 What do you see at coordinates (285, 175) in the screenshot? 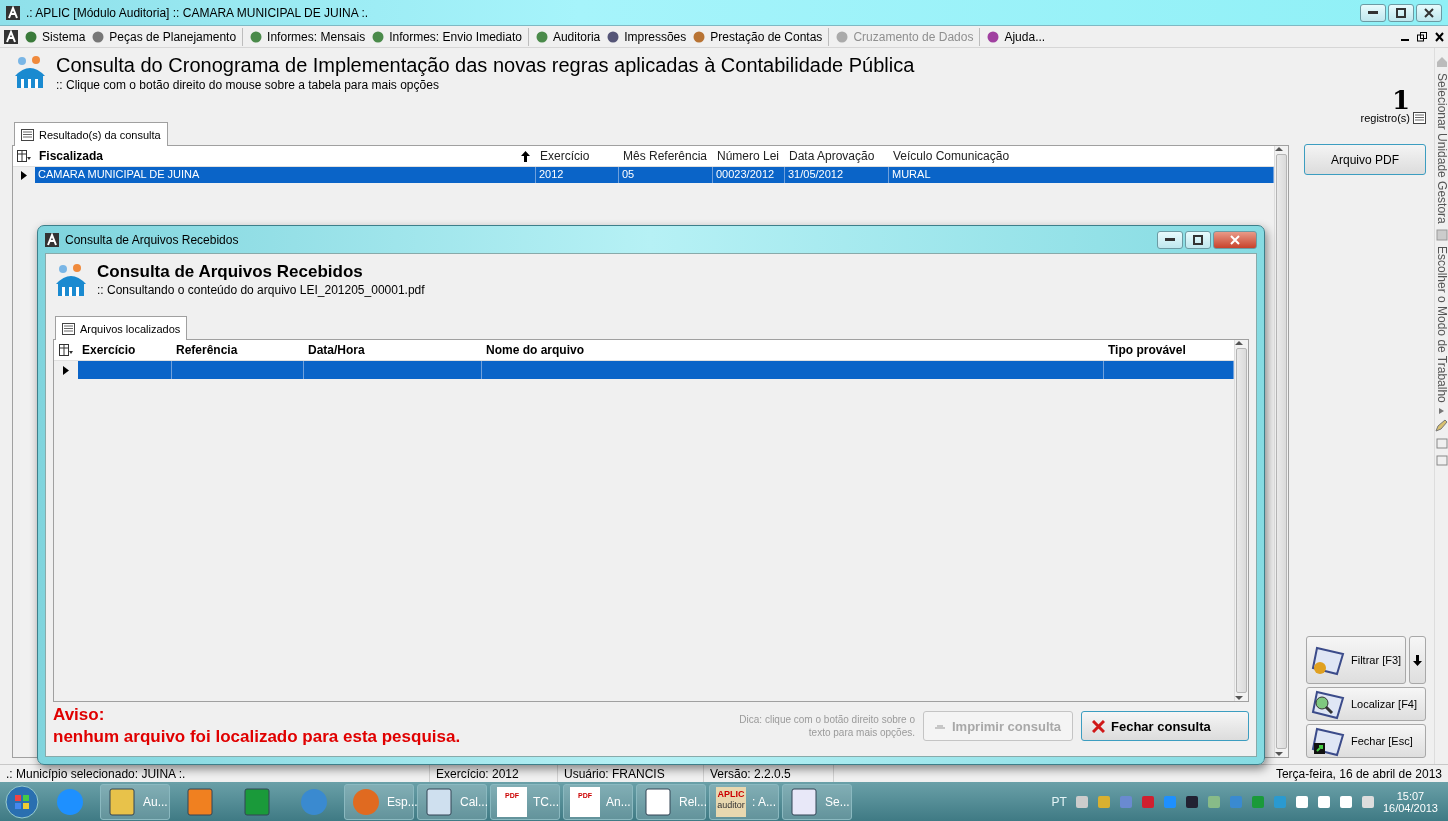
I see `table-cell: CAMARA MUNICIPAL DE JUINA` at bounding box center [285, 175].